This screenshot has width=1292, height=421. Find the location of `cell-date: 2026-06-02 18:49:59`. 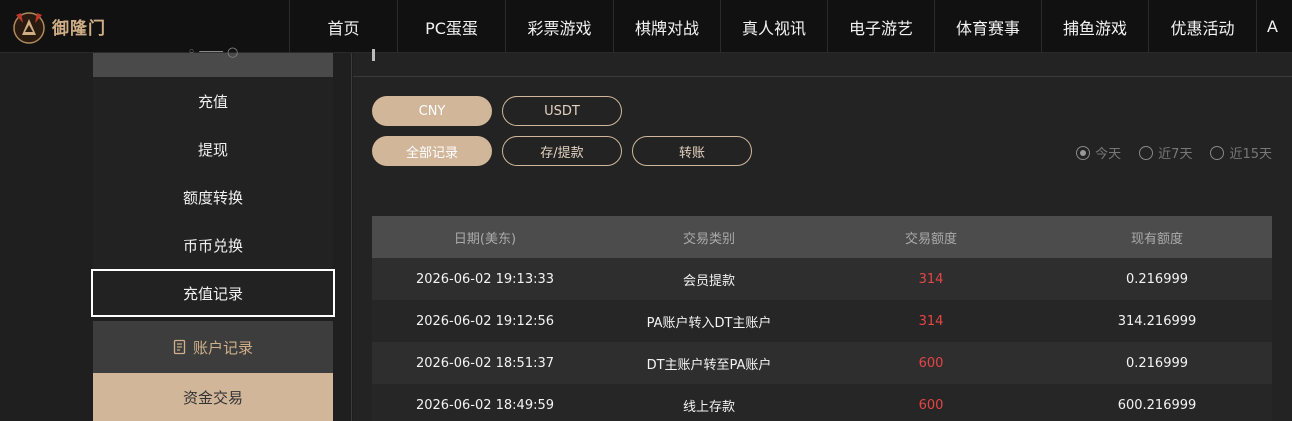

cell-date: 2026-06-02 18:49:59 is located at coordinates (485, 405).